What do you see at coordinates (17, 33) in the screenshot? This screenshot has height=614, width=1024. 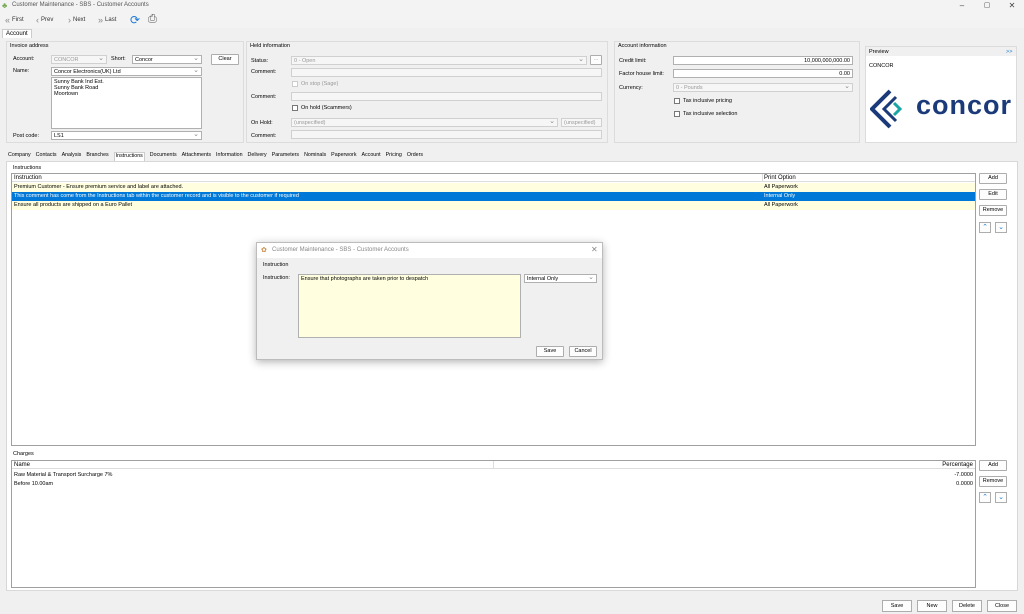 I see `tab-account-top: Account` at bounding box center [17, 33].